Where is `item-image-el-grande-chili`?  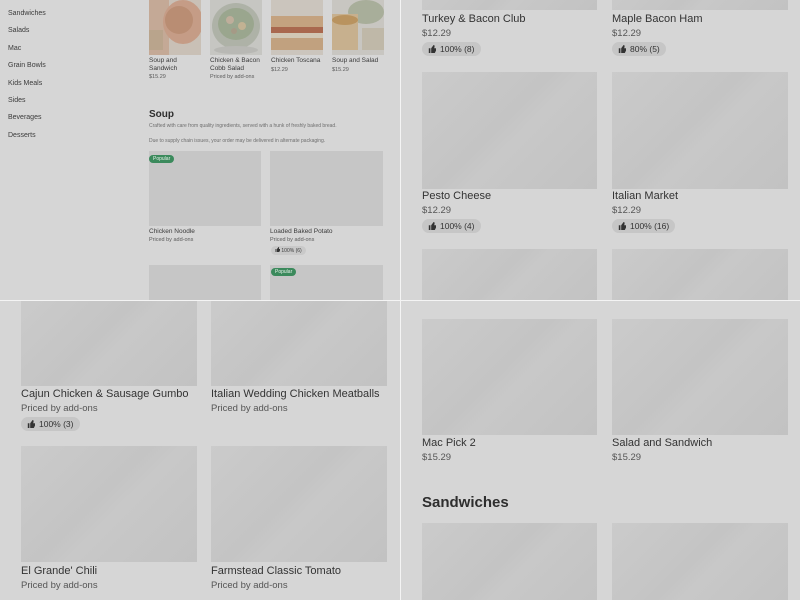 item-image-el-grande-chili is located at coordinates (109, 504).